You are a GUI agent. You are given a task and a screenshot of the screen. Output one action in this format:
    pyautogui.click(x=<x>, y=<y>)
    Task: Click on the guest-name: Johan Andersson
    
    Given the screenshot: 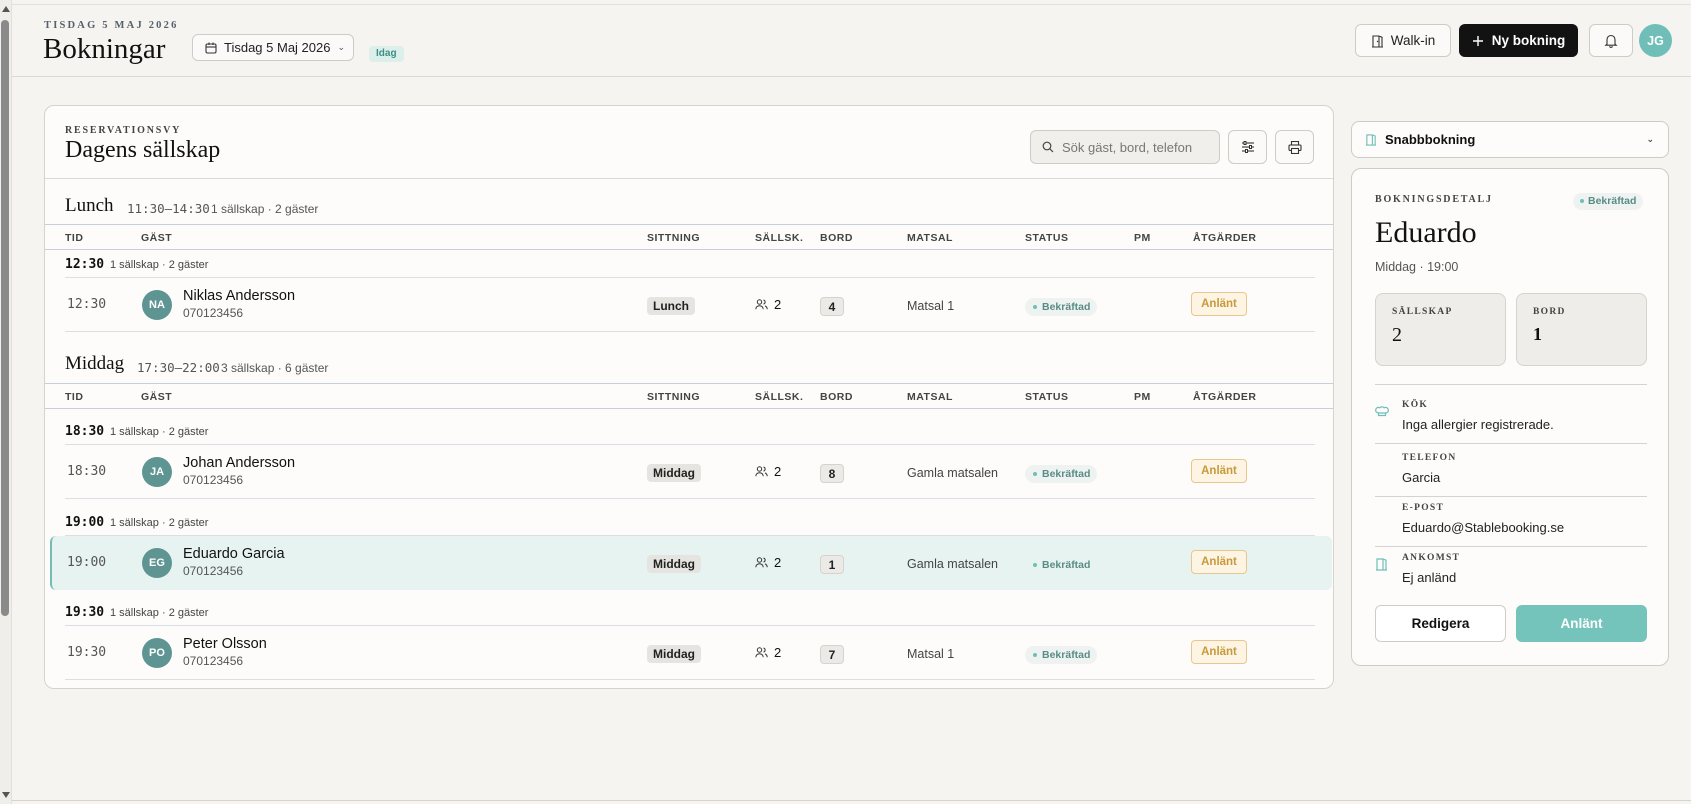 What is the action you would take?
    pyautogui.click(x=239, y=463)
    